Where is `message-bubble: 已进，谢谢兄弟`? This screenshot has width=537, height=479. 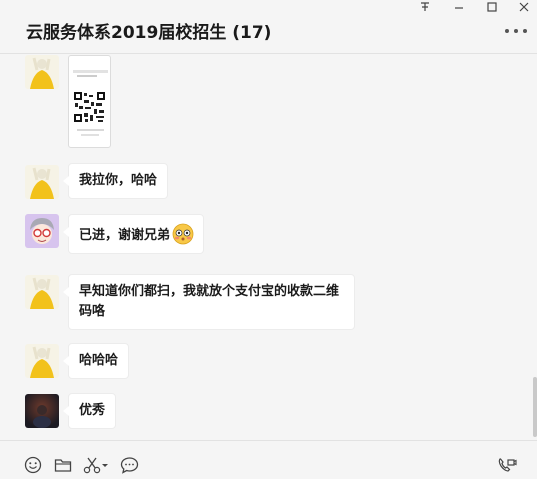 message-bubble: 已进，谢谢兄弟 is located at coordinates (133, 234).